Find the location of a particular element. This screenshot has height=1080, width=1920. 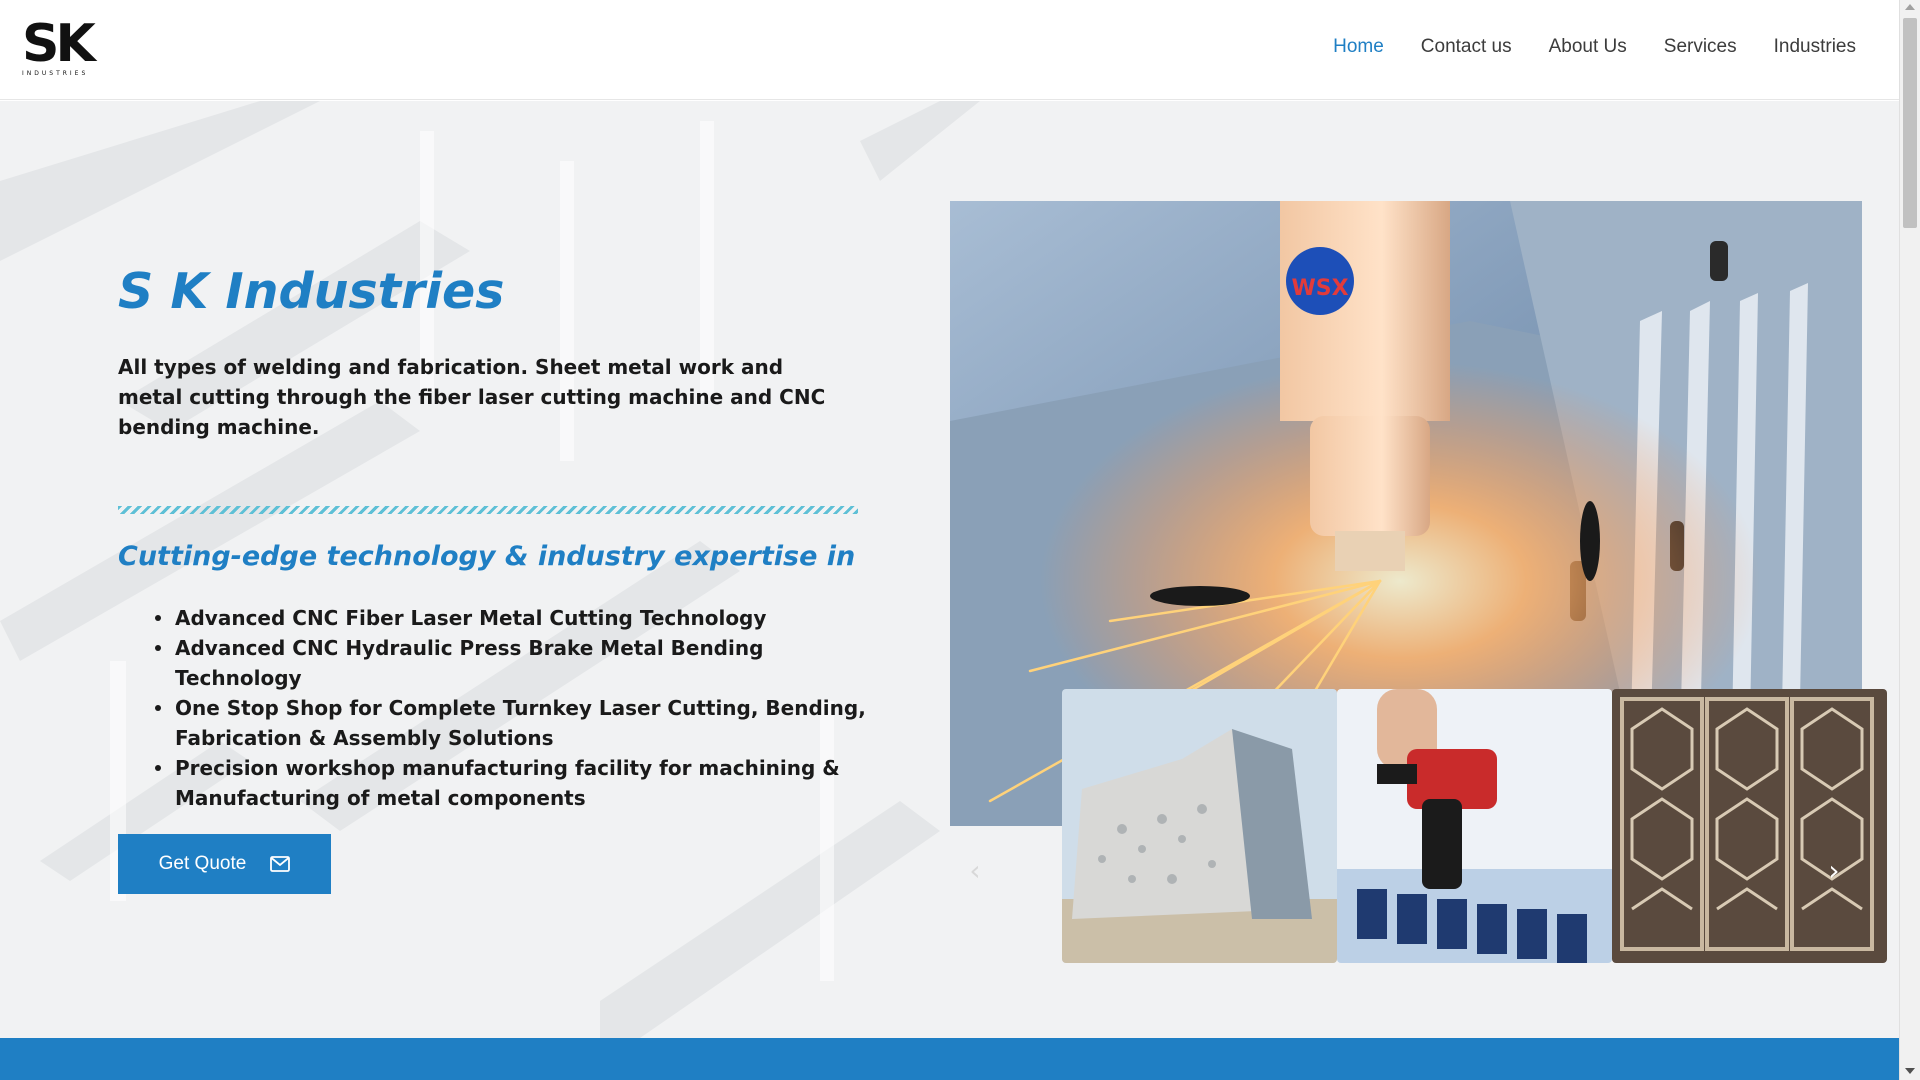

get-quote-label: Get Quote is located at coordinates (202, 863).